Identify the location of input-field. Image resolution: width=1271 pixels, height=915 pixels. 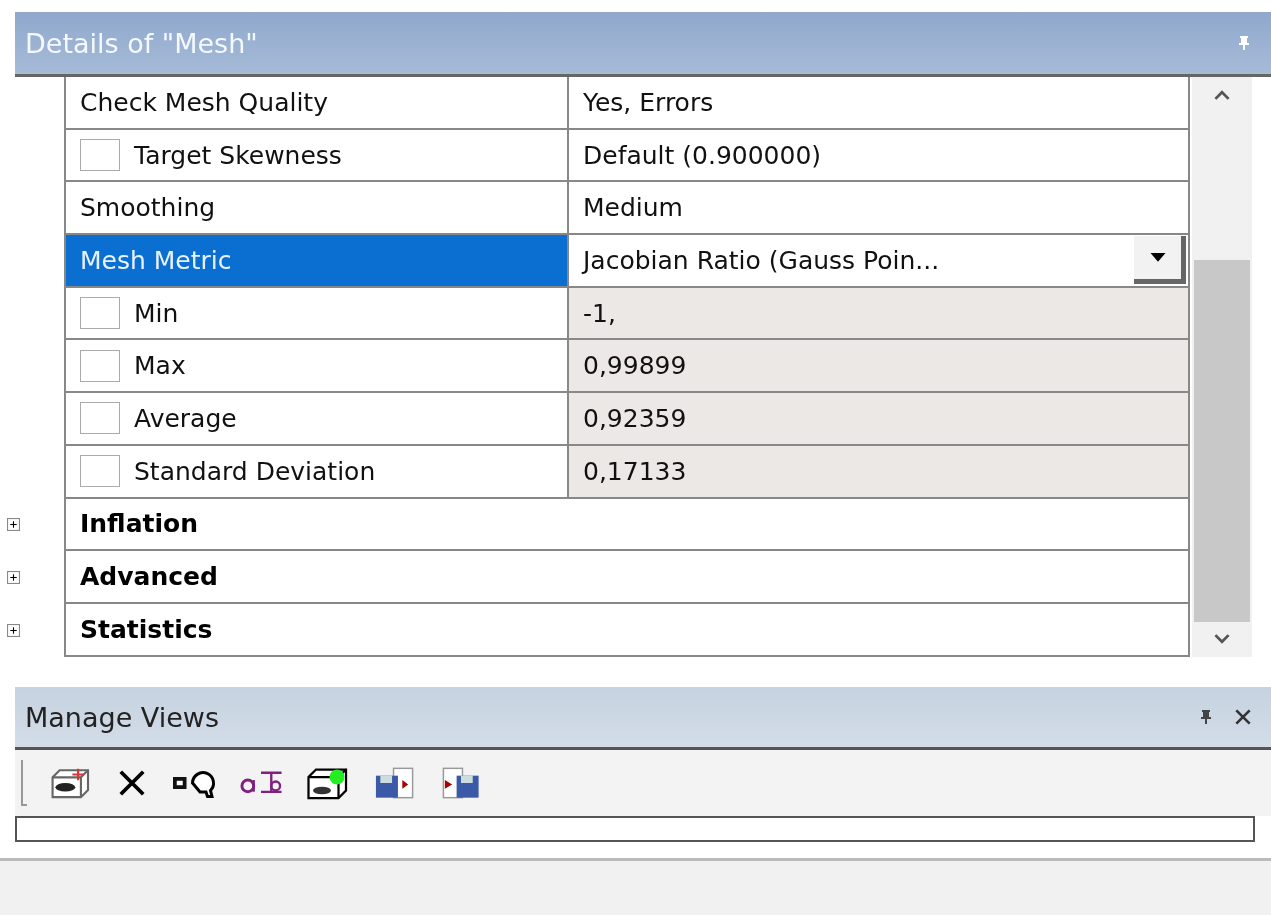
(635, 829).